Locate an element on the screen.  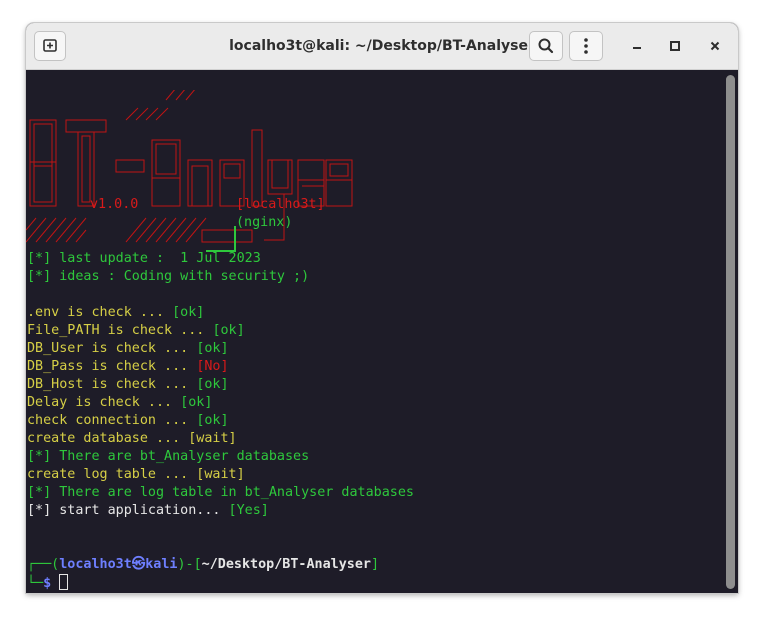
check-line: DB_User is check ... [ok] is located at coordinates (128, 349).